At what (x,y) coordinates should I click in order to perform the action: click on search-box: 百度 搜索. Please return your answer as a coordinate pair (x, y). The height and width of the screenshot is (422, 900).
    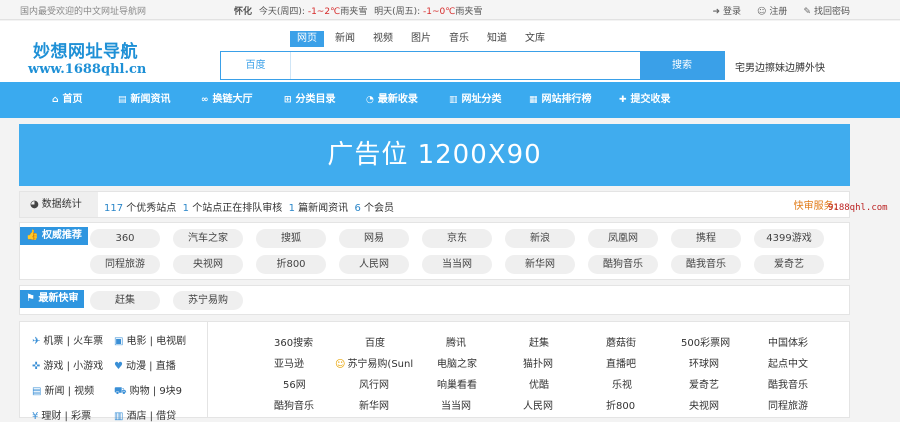
    Looking at the image, I should click on (472, 65).